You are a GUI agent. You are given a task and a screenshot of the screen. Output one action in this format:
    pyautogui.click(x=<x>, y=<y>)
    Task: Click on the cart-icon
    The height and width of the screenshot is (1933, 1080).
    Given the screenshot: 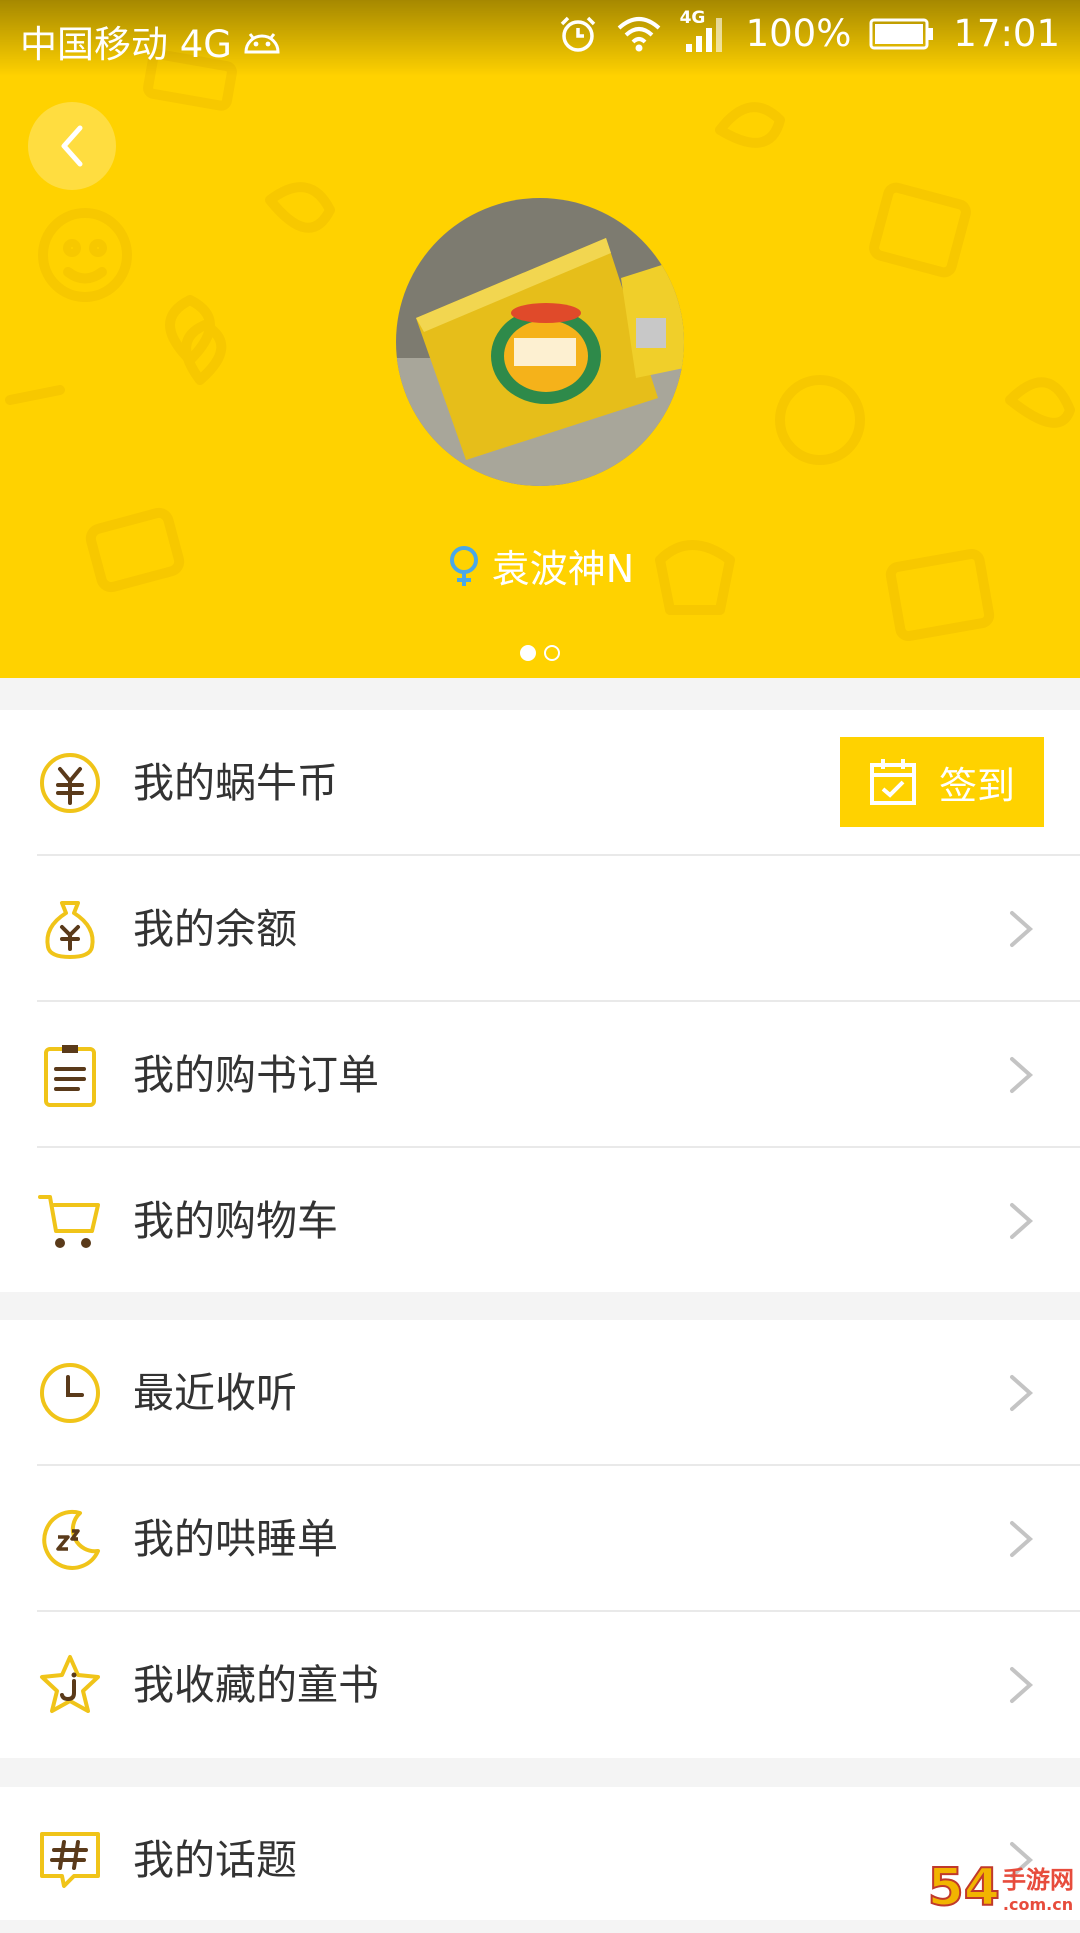 What is the action you would take?
    pyautogui.click(x=70, y=1221)
    